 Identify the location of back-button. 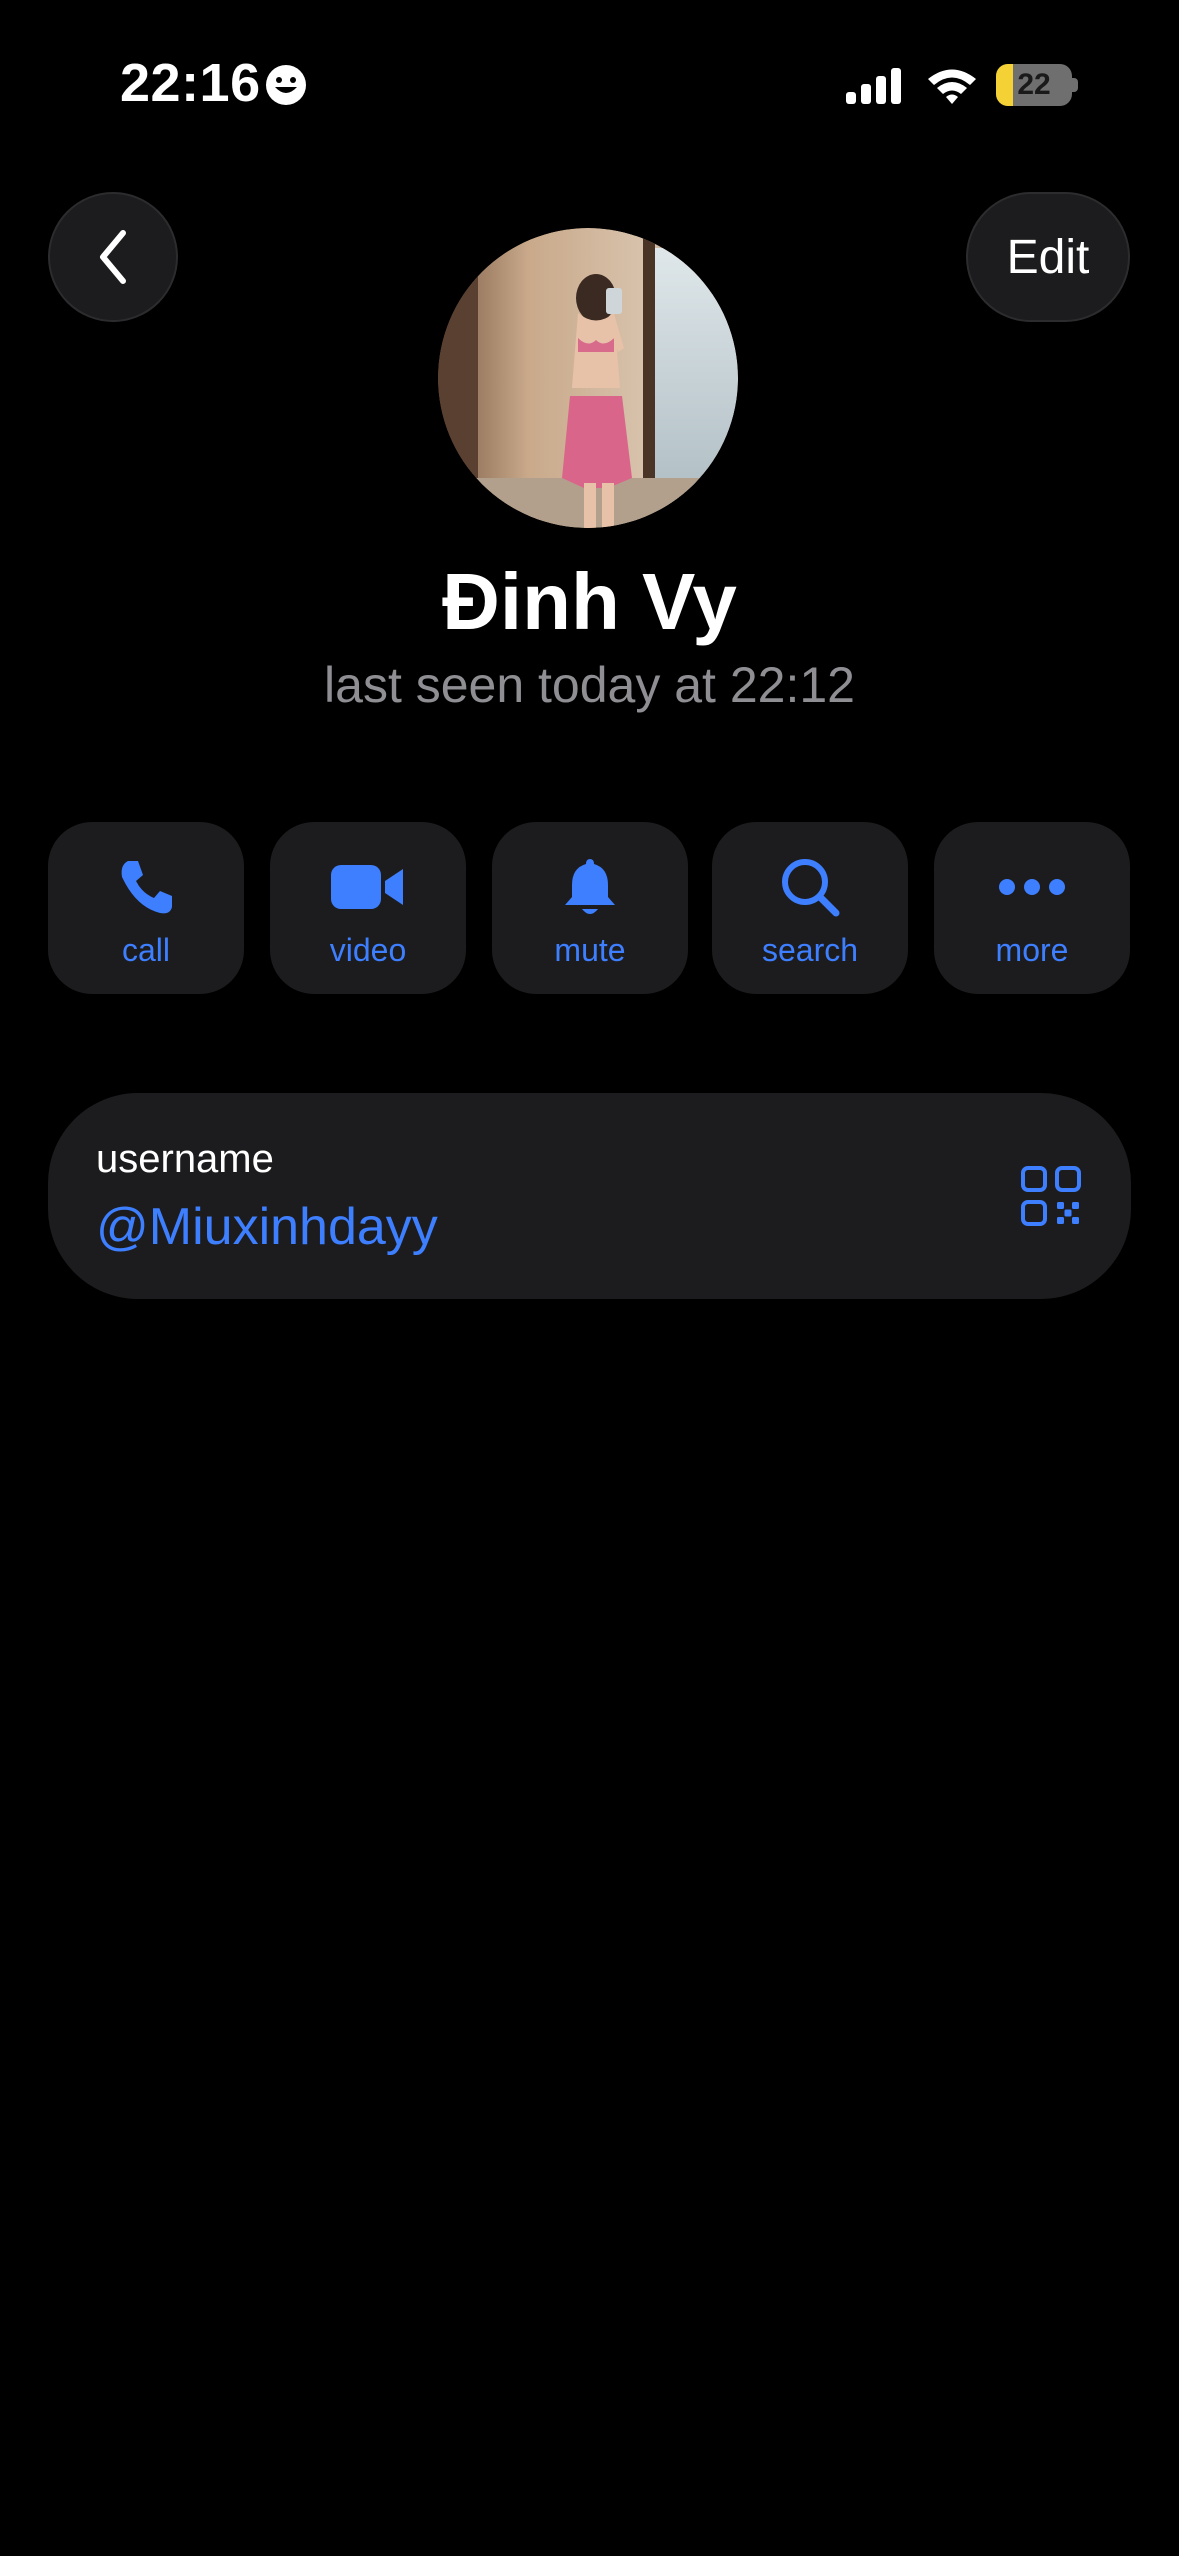
(113, 257).